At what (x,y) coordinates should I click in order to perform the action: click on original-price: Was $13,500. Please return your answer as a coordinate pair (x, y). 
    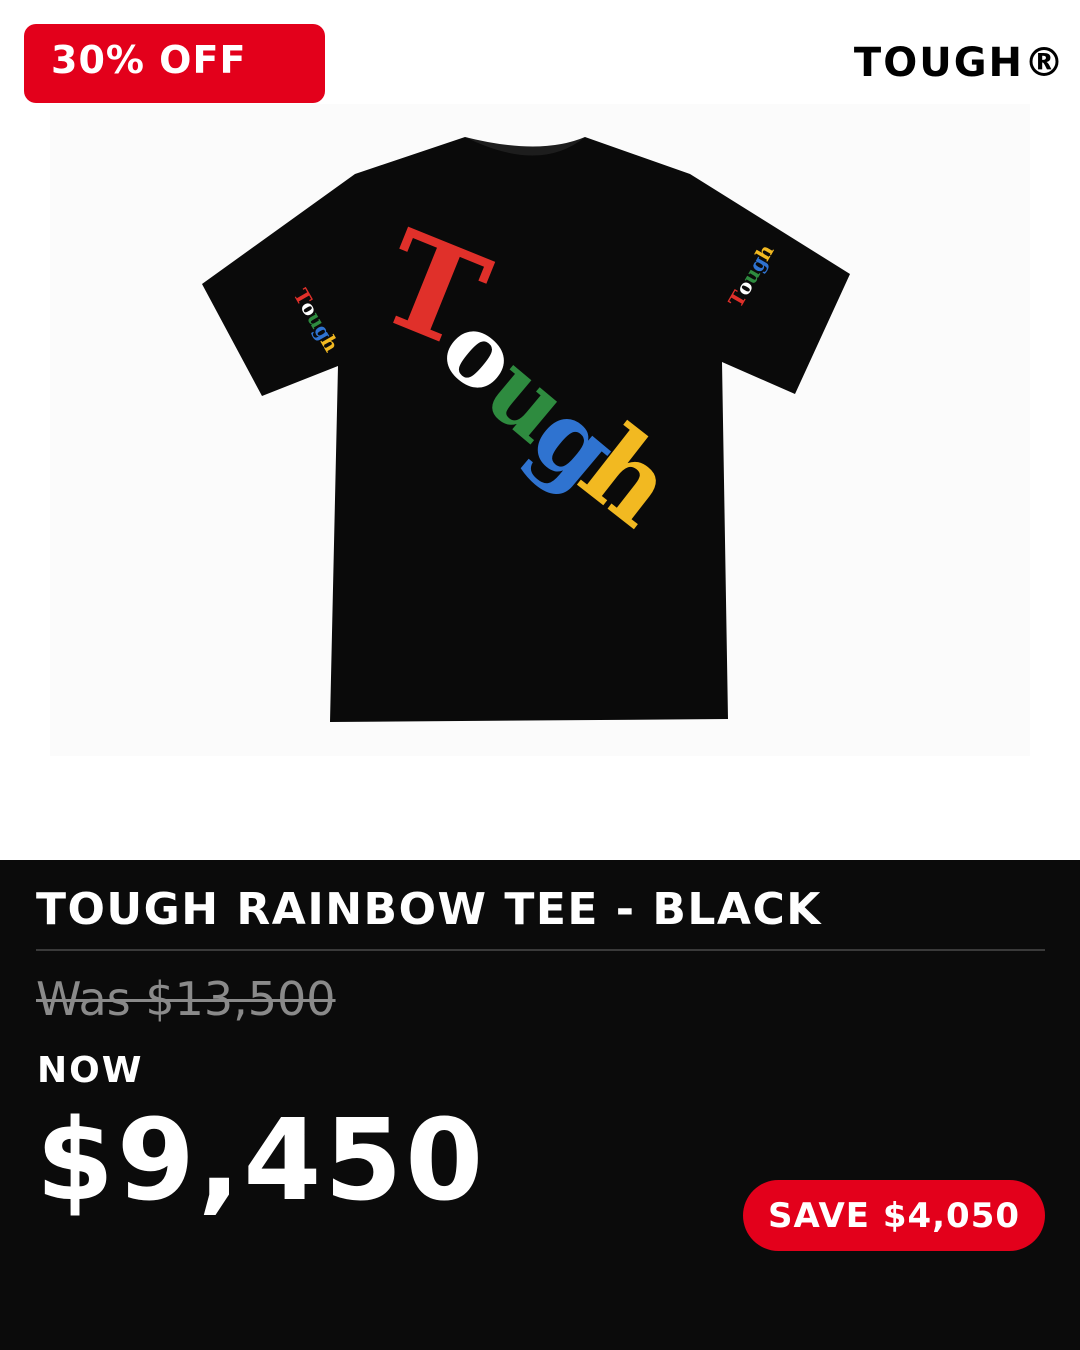
    Looking at the image, I should click on (186, 999).